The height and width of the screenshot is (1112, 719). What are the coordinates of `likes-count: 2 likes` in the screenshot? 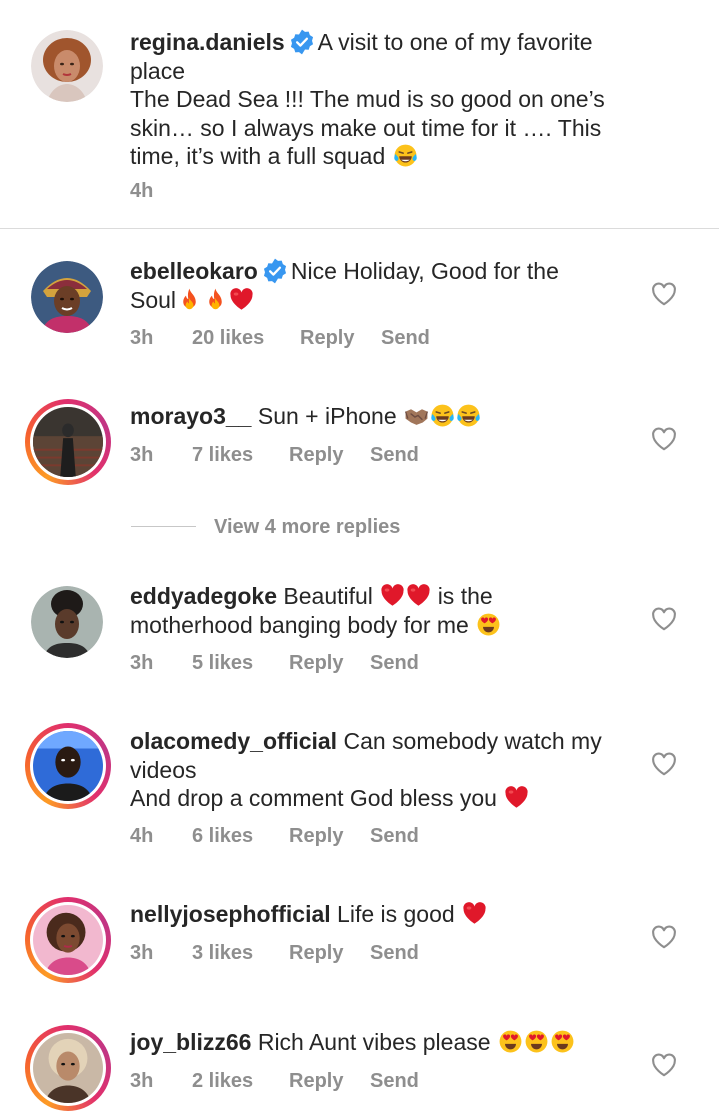 It's located at (240, 1081).